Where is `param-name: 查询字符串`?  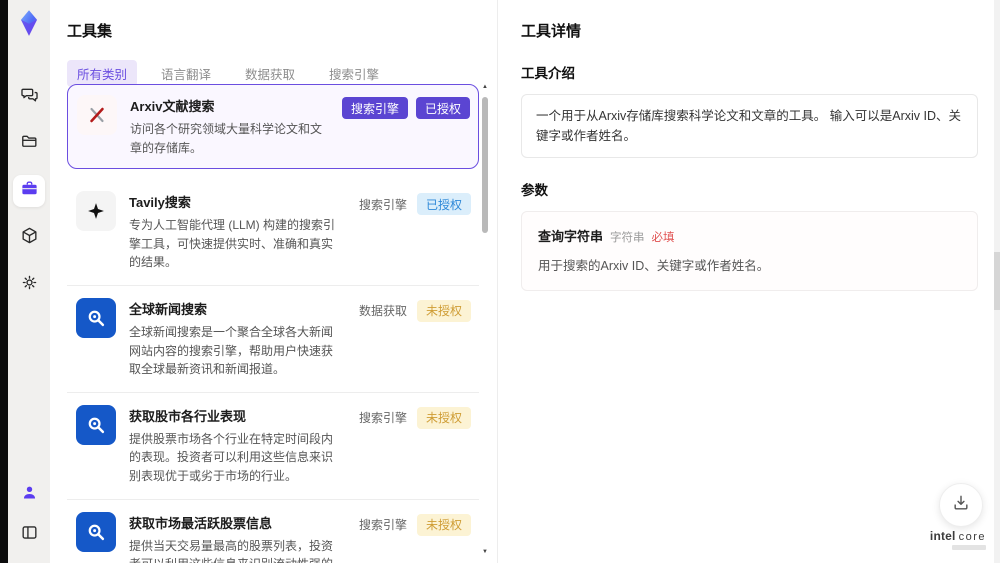
param-name: 查询字符串 is located at coordinates (571, 236).